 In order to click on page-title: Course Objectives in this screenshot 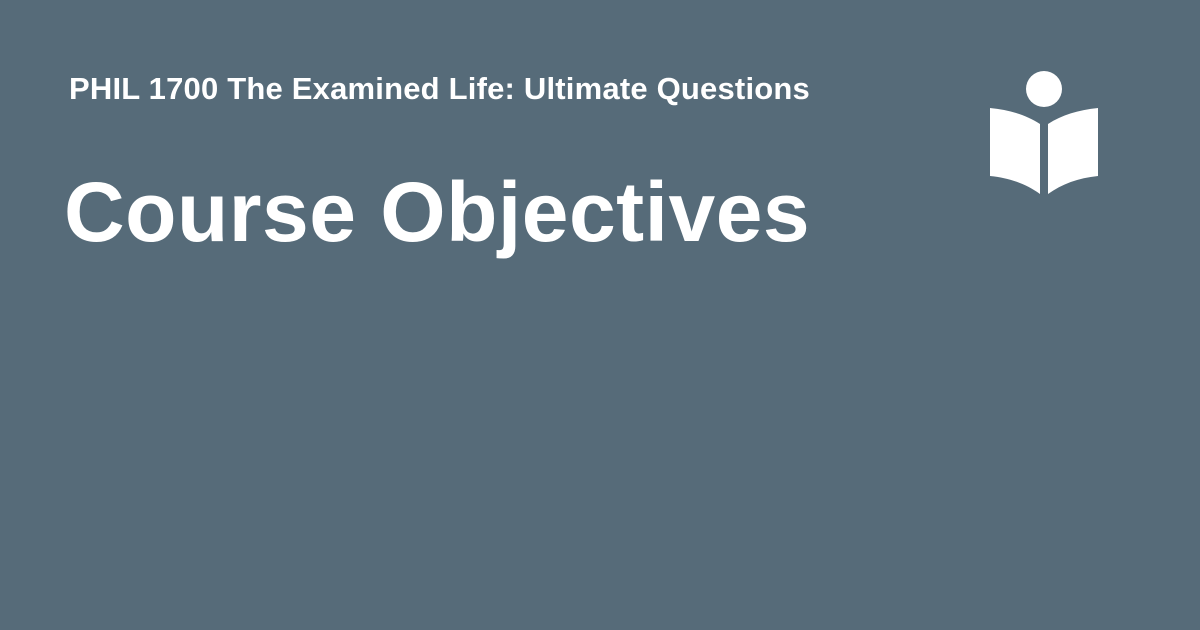, I will do `click(437, 212)`.